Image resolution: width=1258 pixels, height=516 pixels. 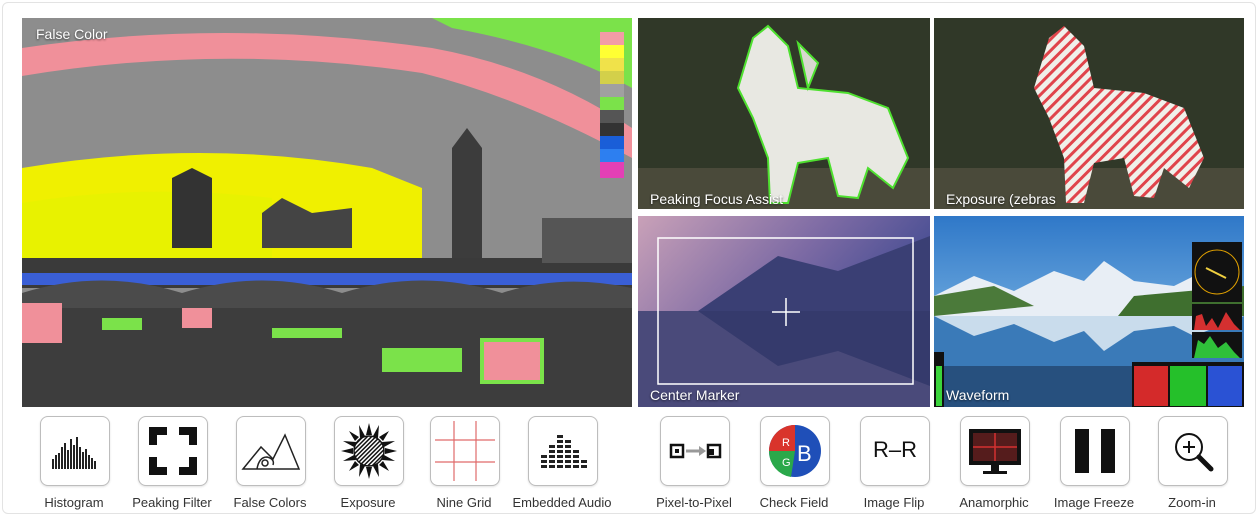 I want to click on feature-label: Embedded Audio, so click(x=562, y=502).